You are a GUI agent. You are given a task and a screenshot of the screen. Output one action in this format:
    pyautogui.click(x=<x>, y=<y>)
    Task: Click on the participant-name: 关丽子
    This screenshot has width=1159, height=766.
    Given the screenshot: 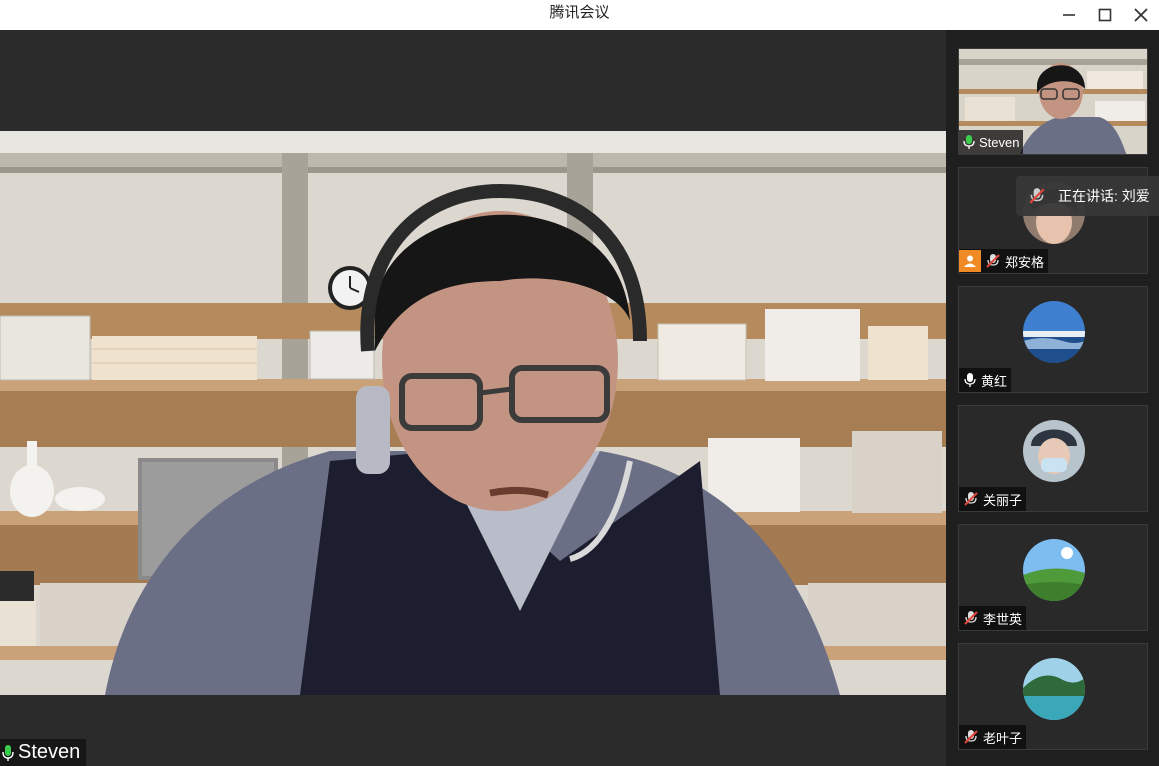 What is the action you would take?
    pyautogui.click(x=1003, y=500)
    